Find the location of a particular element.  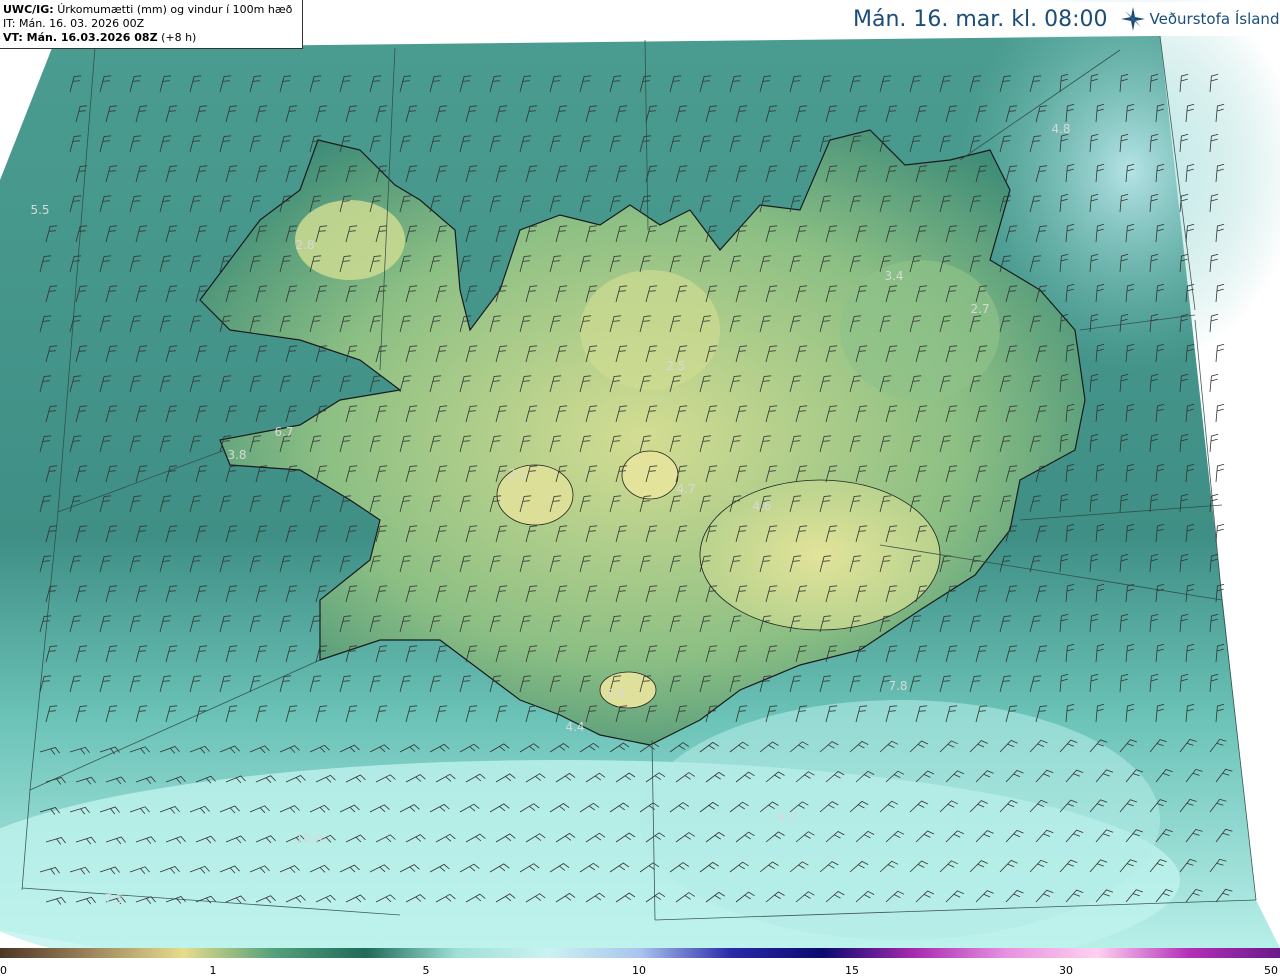

precip-value-label: 2.1 is located at coordinates (517, 474).